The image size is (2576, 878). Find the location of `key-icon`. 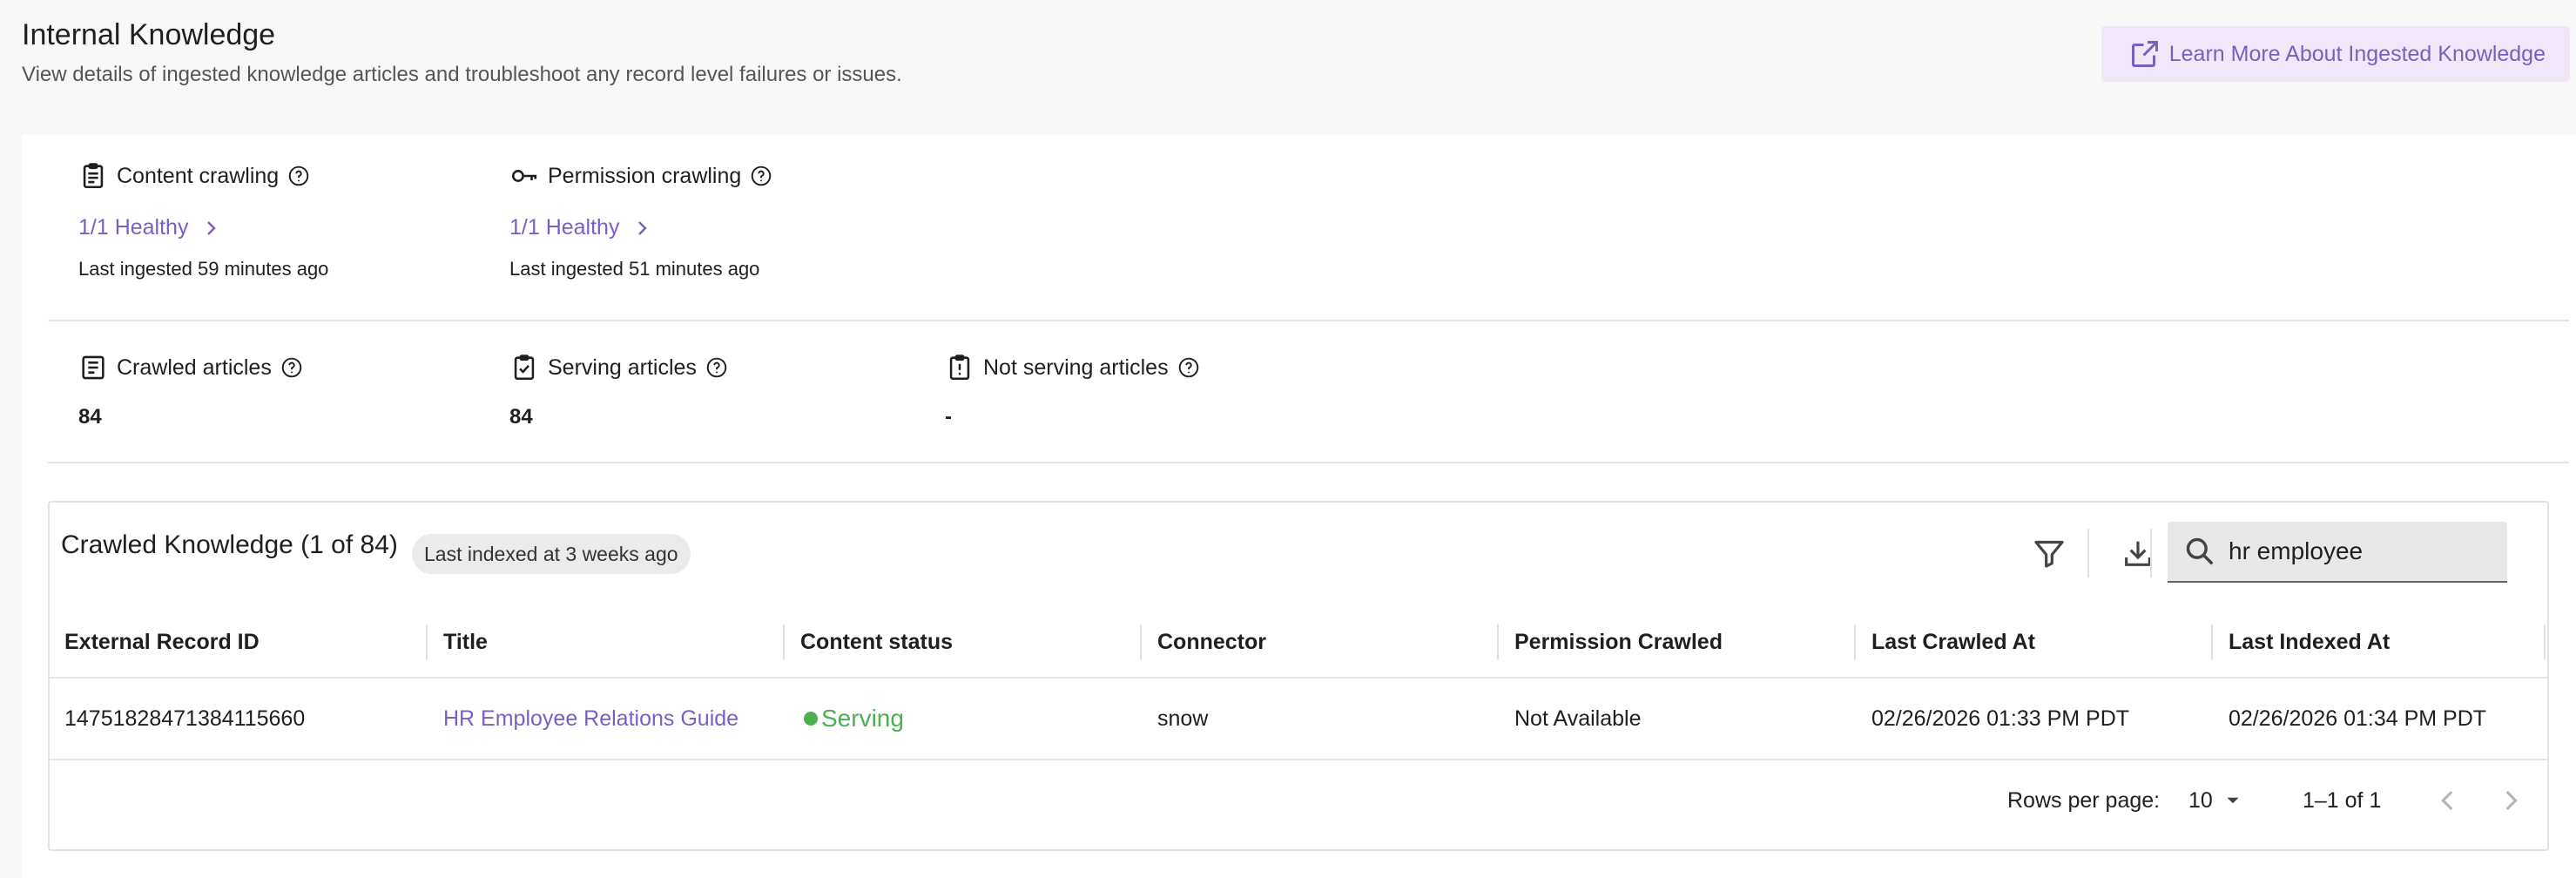

key-icon is located at coordinates (524, 176).